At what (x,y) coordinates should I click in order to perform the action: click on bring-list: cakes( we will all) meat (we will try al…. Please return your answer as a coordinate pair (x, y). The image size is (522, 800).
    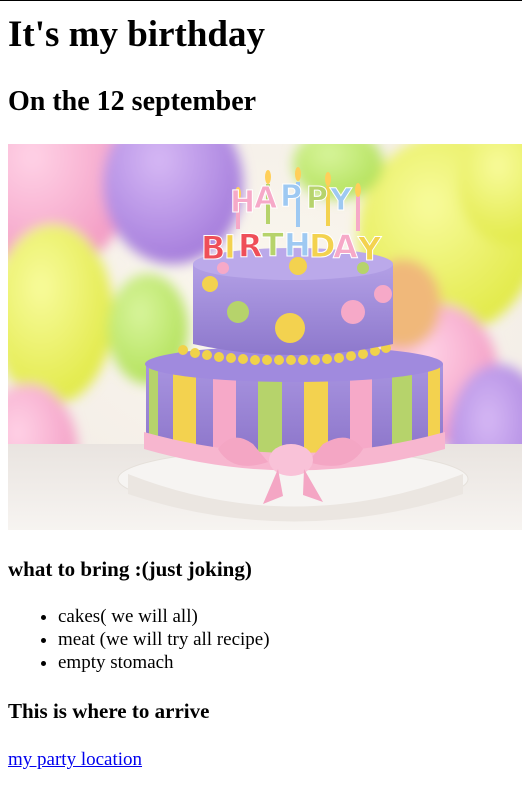
    Looking at the image, I should click on (139, 639).